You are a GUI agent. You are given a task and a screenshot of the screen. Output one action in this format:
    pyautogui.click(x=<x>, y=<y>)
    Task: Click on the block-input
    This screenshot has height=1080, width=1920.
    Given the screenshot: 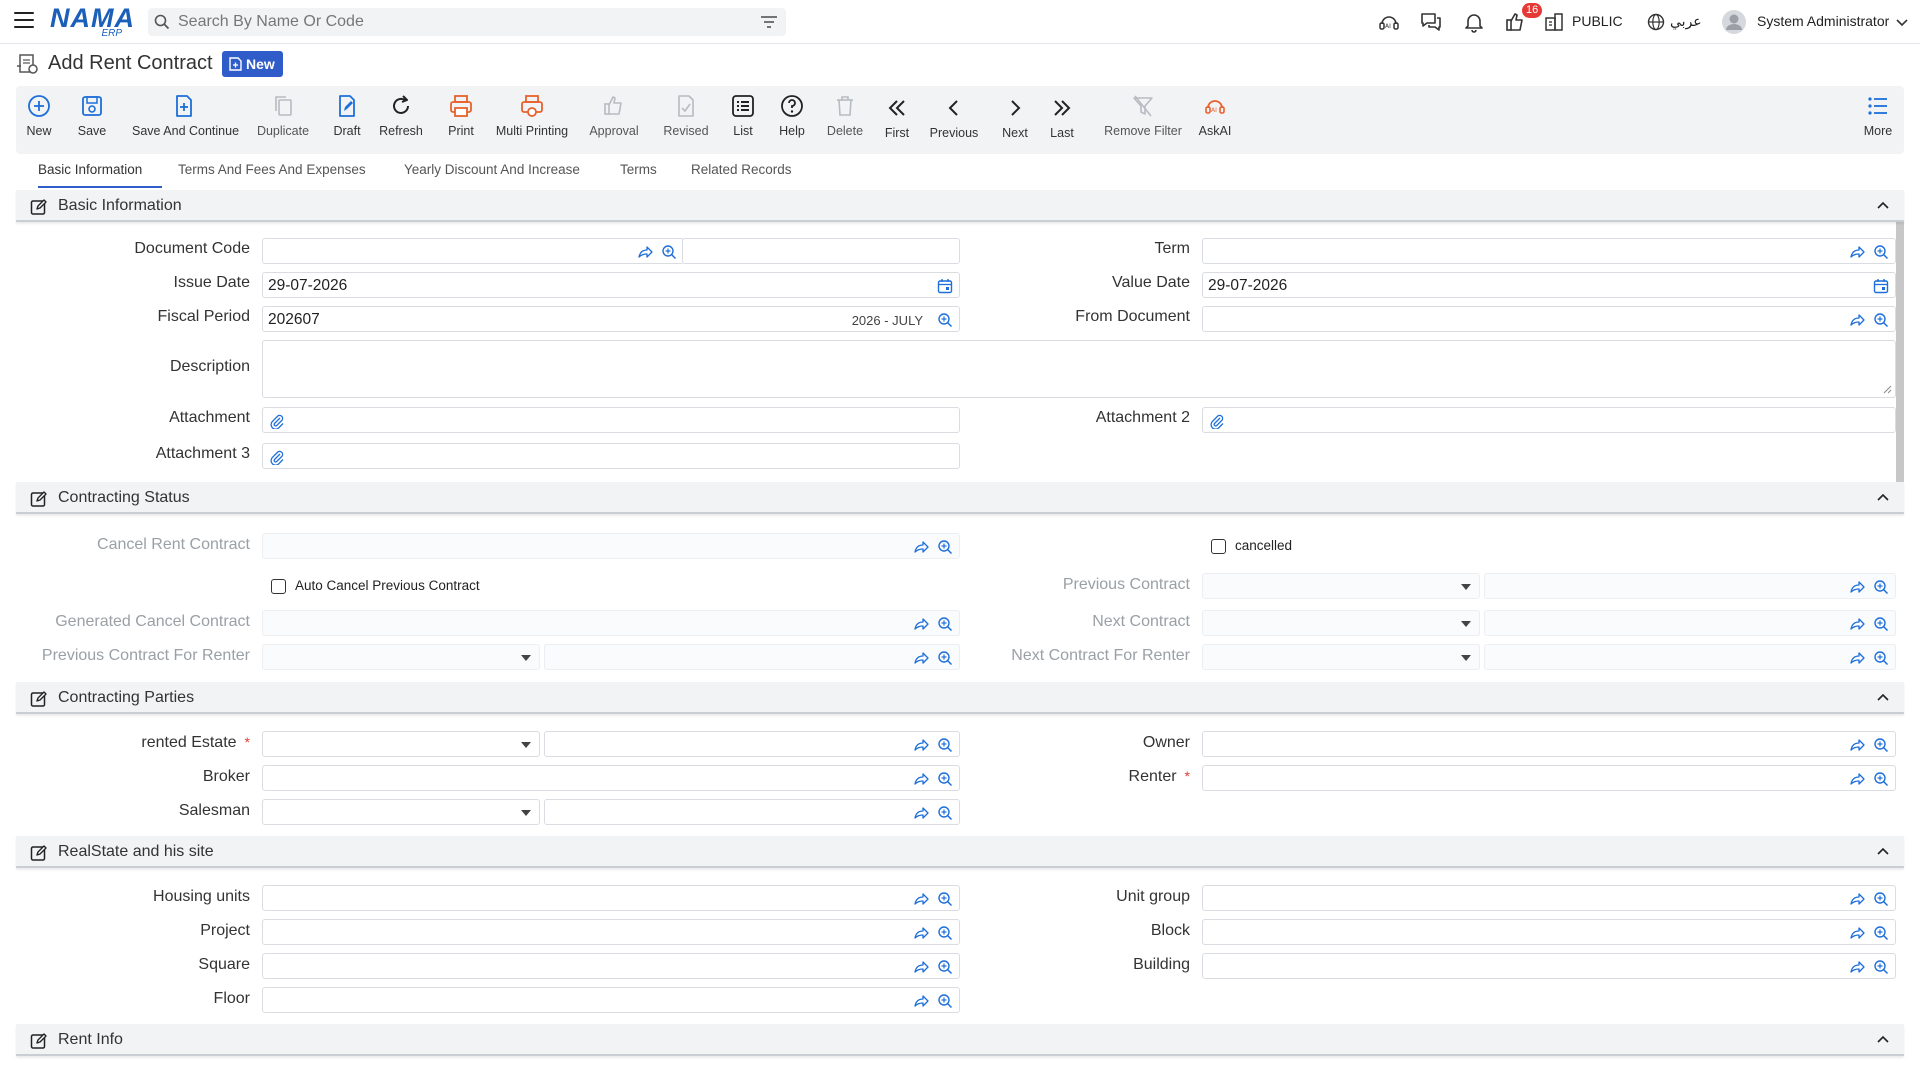 What is the action you would take?
    pyautogui.click(x=1549, y=932)
    